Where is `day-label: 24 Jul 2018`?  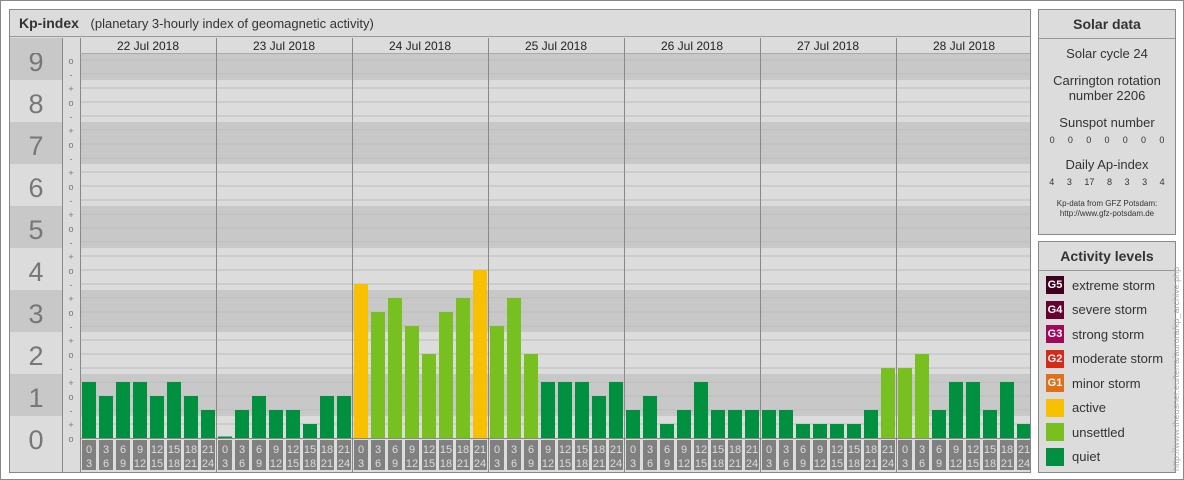
day-label: 24 Jul 2018 is located at coordinates (420, 46).